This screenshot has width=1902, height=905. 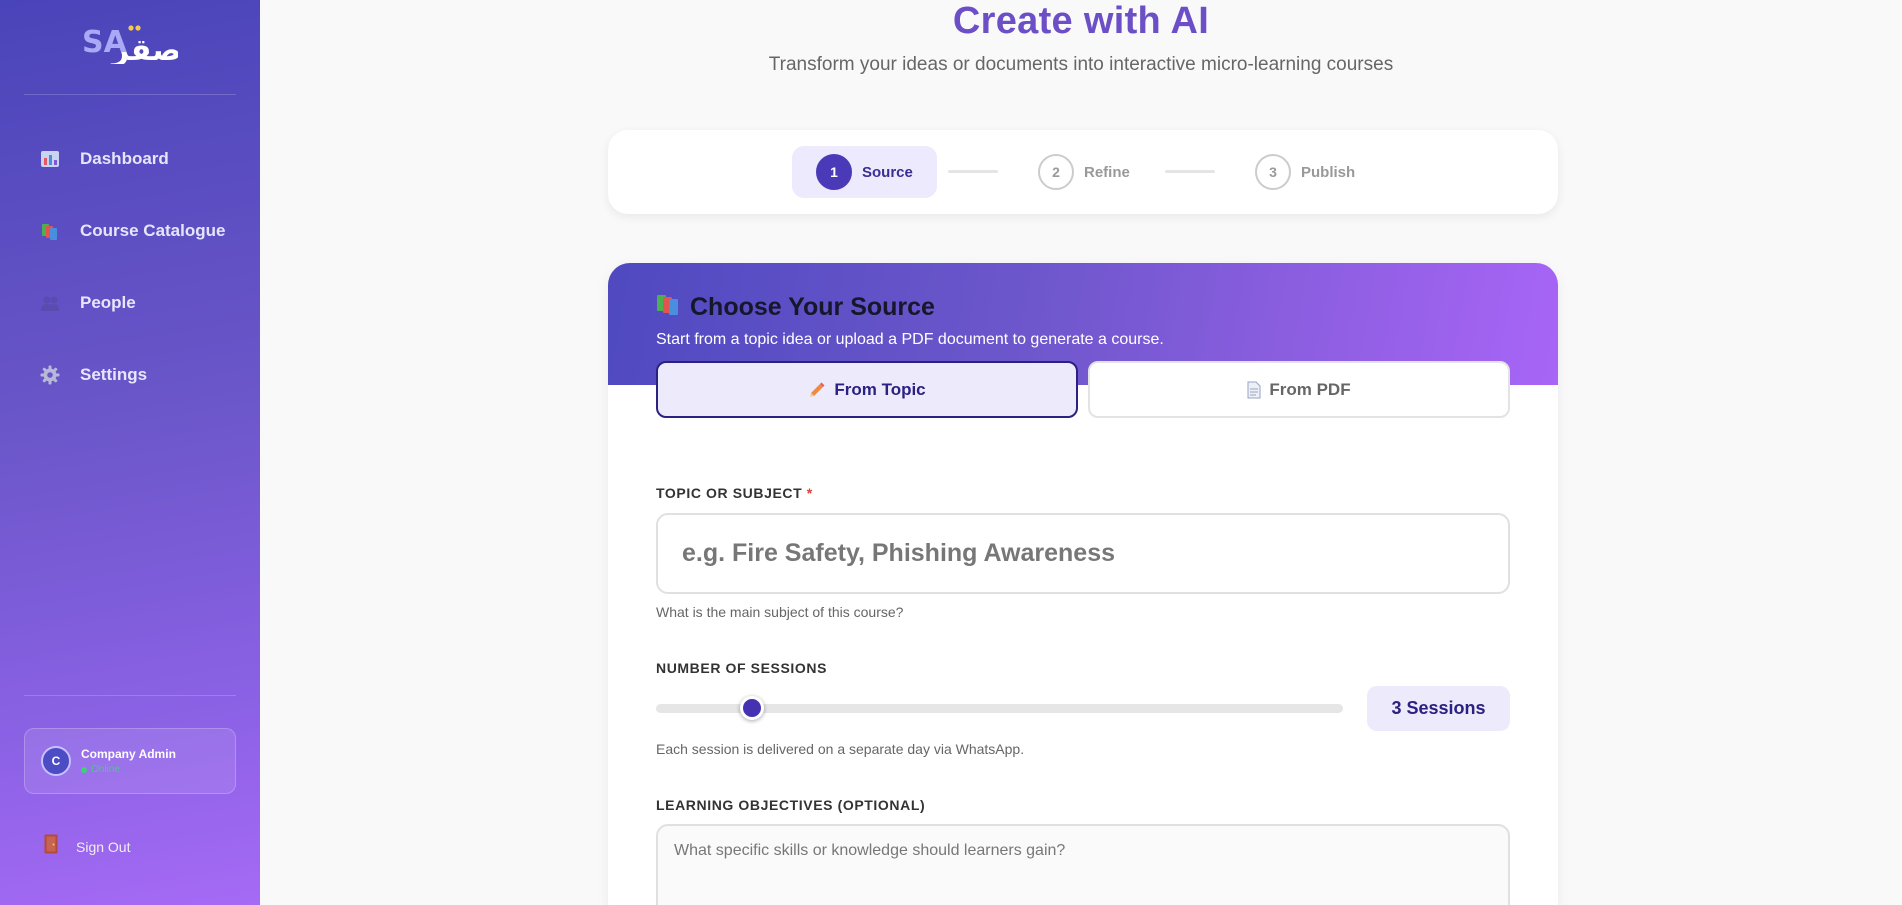 What do you see at coordinates (108, 302) in the screenshot?
I see `sidebar-item-label: People` at bounding box center [108, 302].